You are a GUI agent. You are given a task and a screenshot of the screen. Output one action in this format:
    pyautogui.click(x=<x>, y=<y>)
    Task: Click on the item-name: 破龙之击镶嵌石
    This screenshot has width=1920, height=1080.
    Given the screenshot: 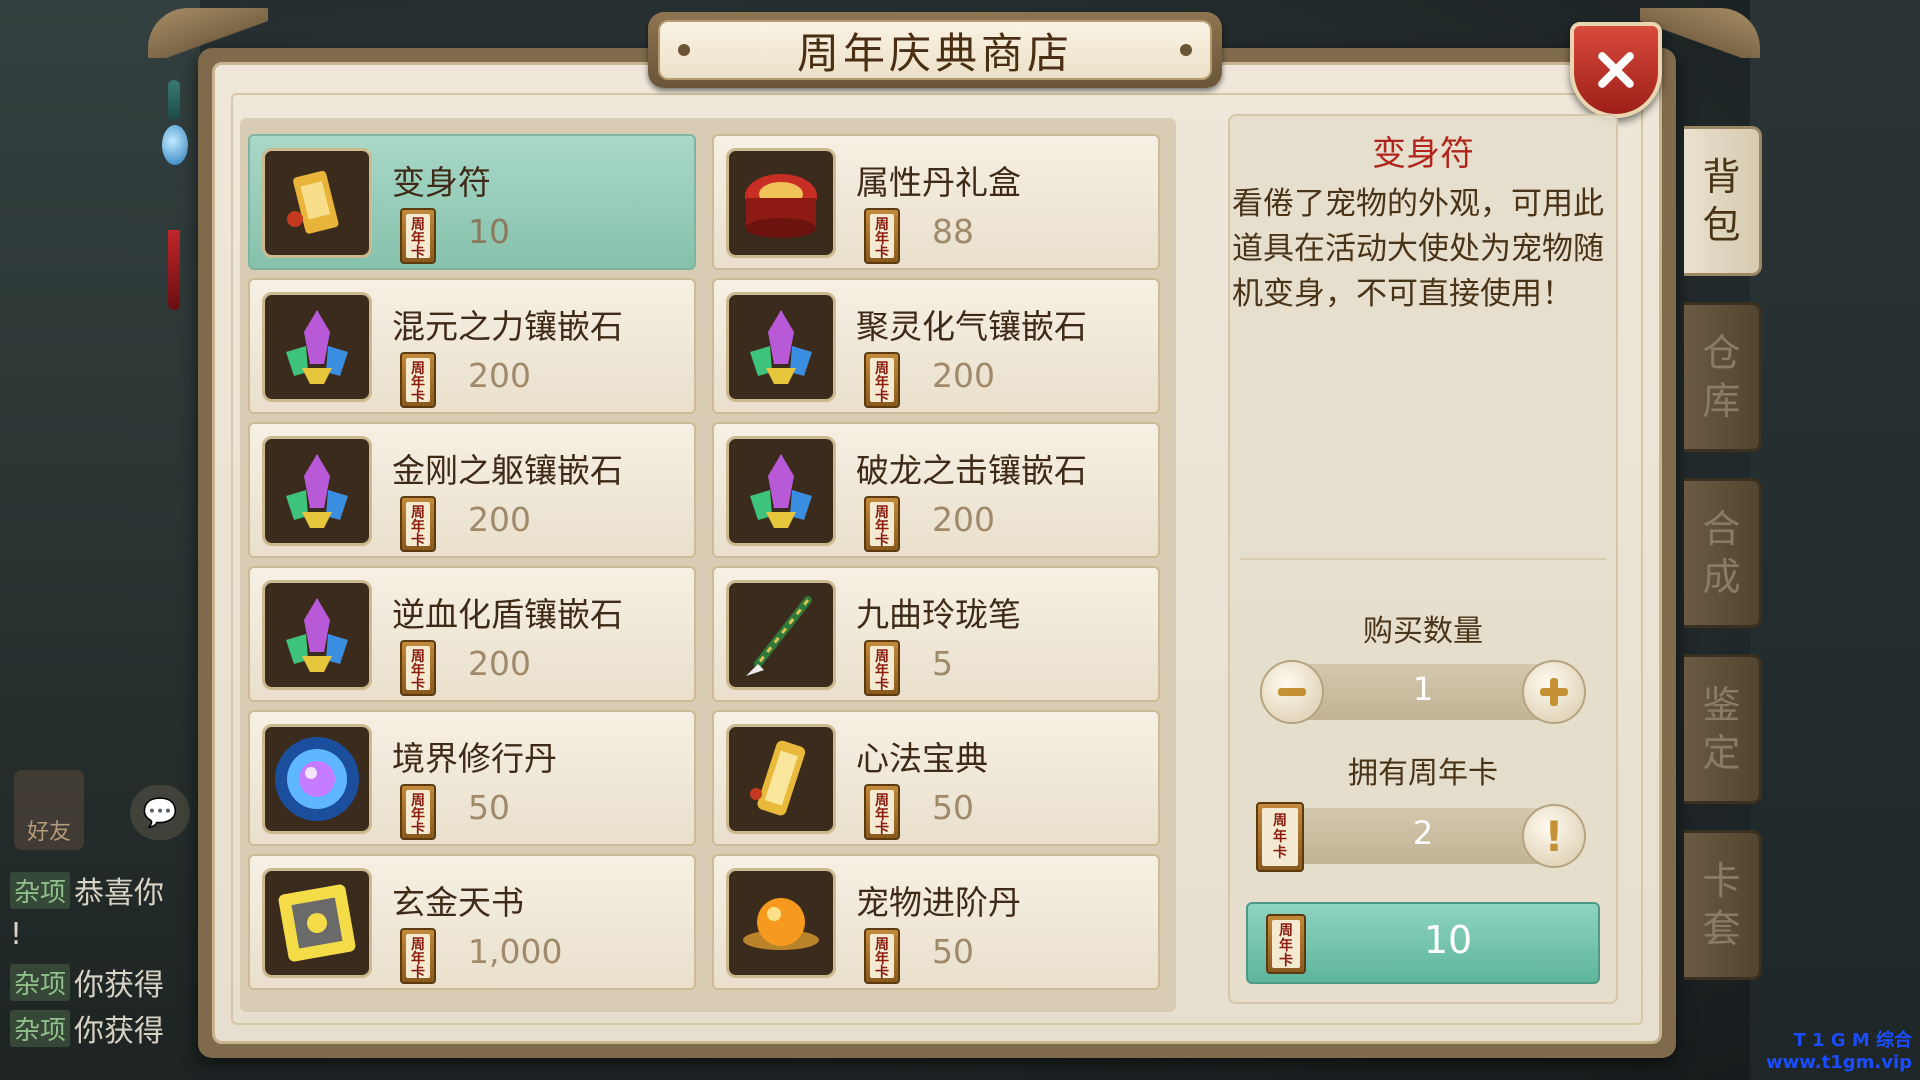 What is the action you would take?
    pyautogui.click(x=971, y=470)
    